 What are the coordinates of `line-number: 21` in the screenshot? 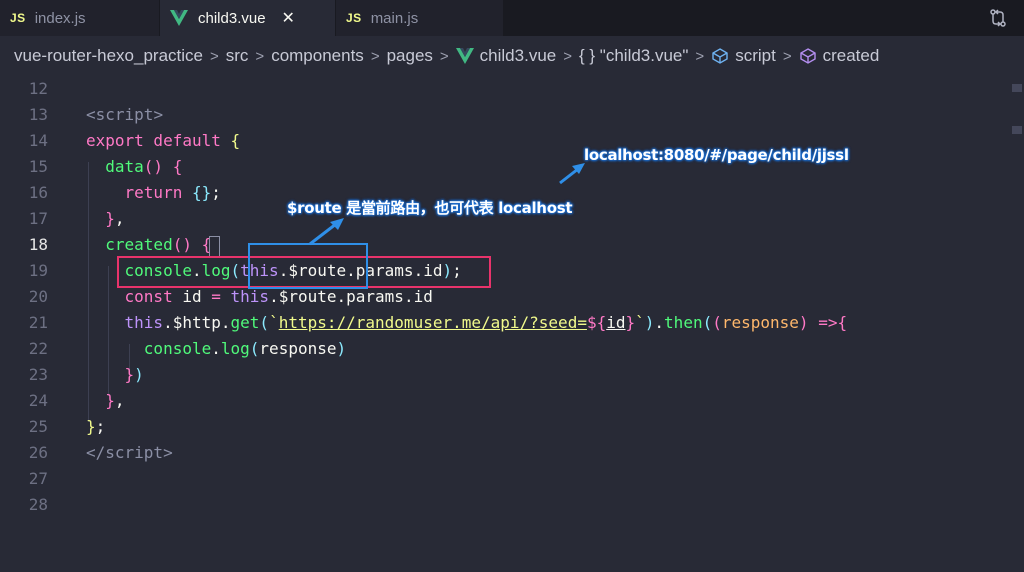 It's located at (38, 322).